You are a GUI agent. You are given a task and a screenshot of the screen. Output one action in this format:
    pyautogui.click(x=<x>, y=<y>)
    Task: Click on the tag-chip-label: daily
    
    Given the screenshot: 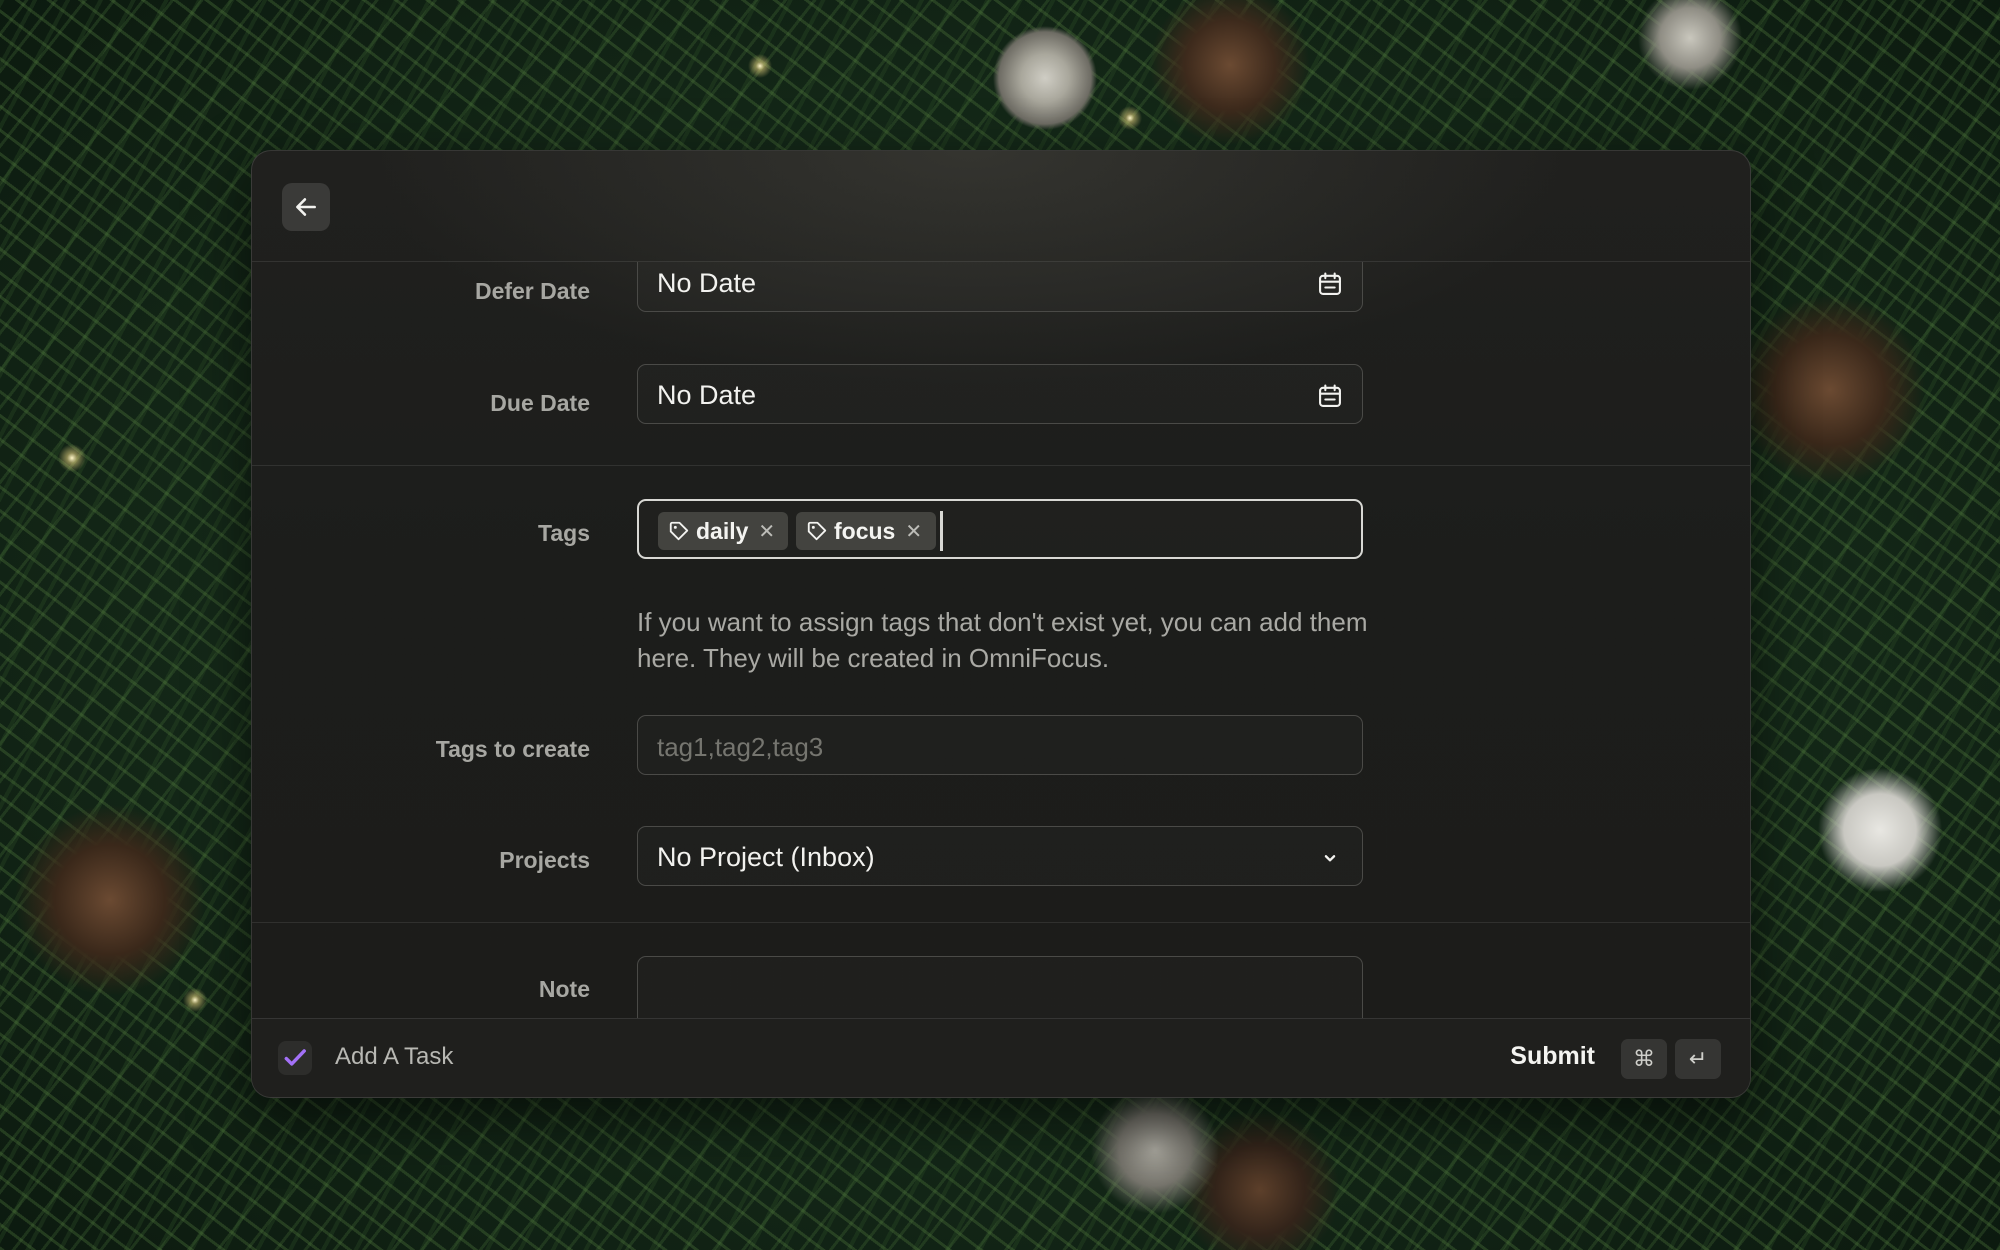 What is the action you would take?
    pyautogui.click(x=722, y=530)
    